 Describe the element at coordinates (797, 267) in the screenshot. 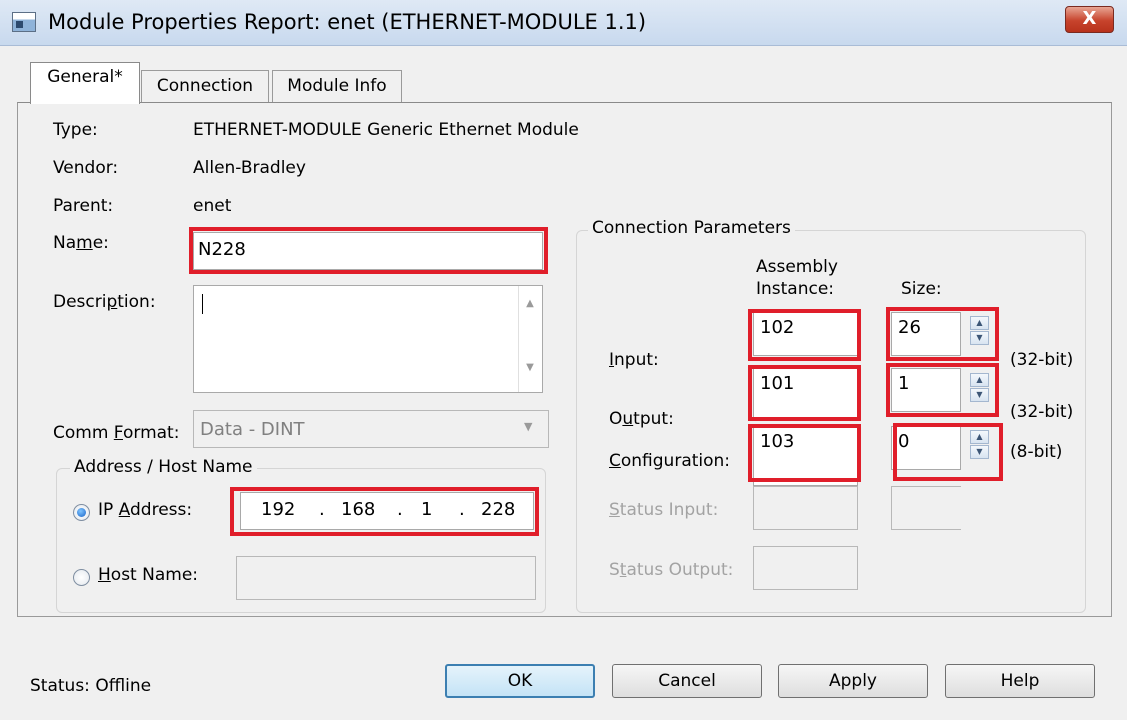

I see `assembly-column-header: Assembly` at that location.